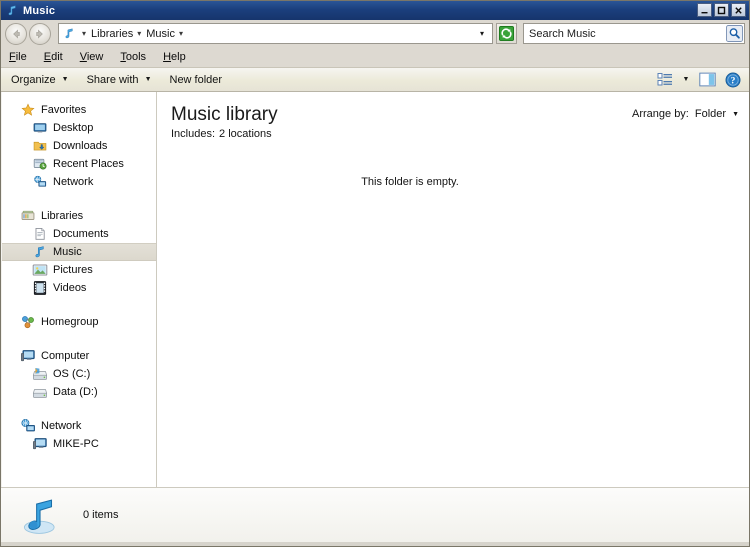  I want to click on chevron-down-icon: ▾, so click(484, 33).